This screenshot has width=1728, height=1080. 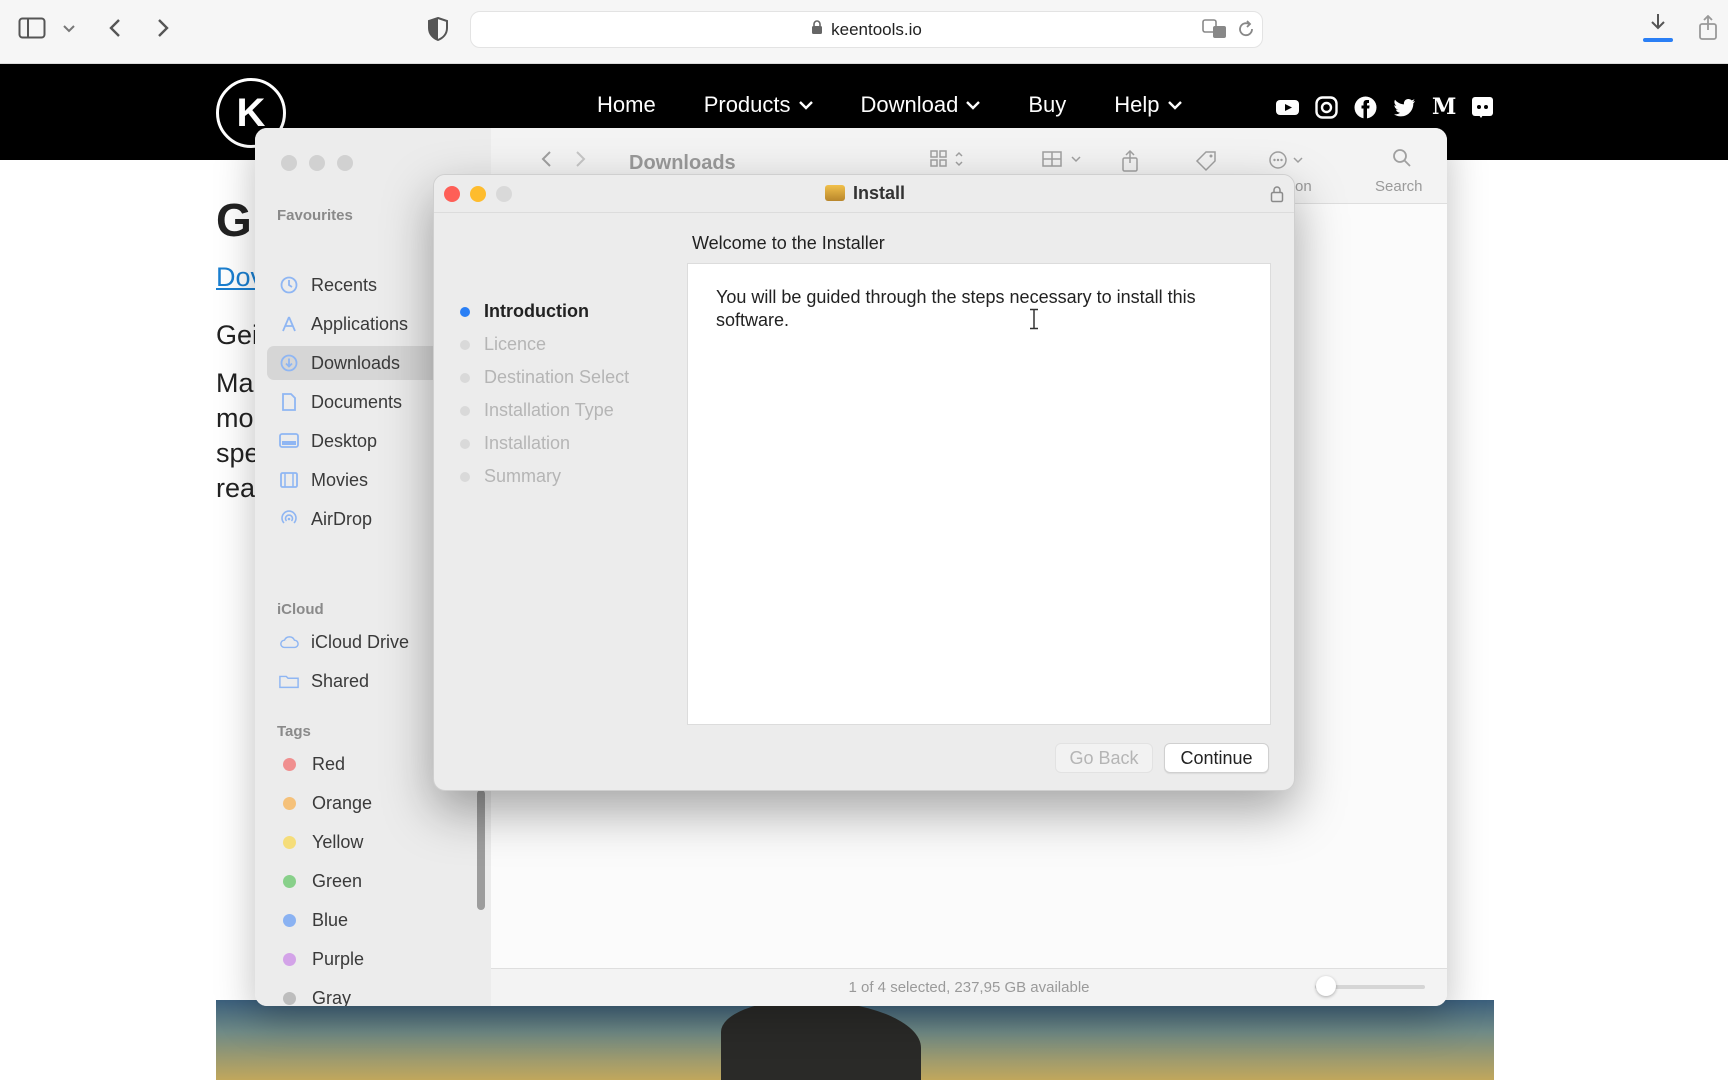 I want to click on shield-icon, so click(x=438, y=29).